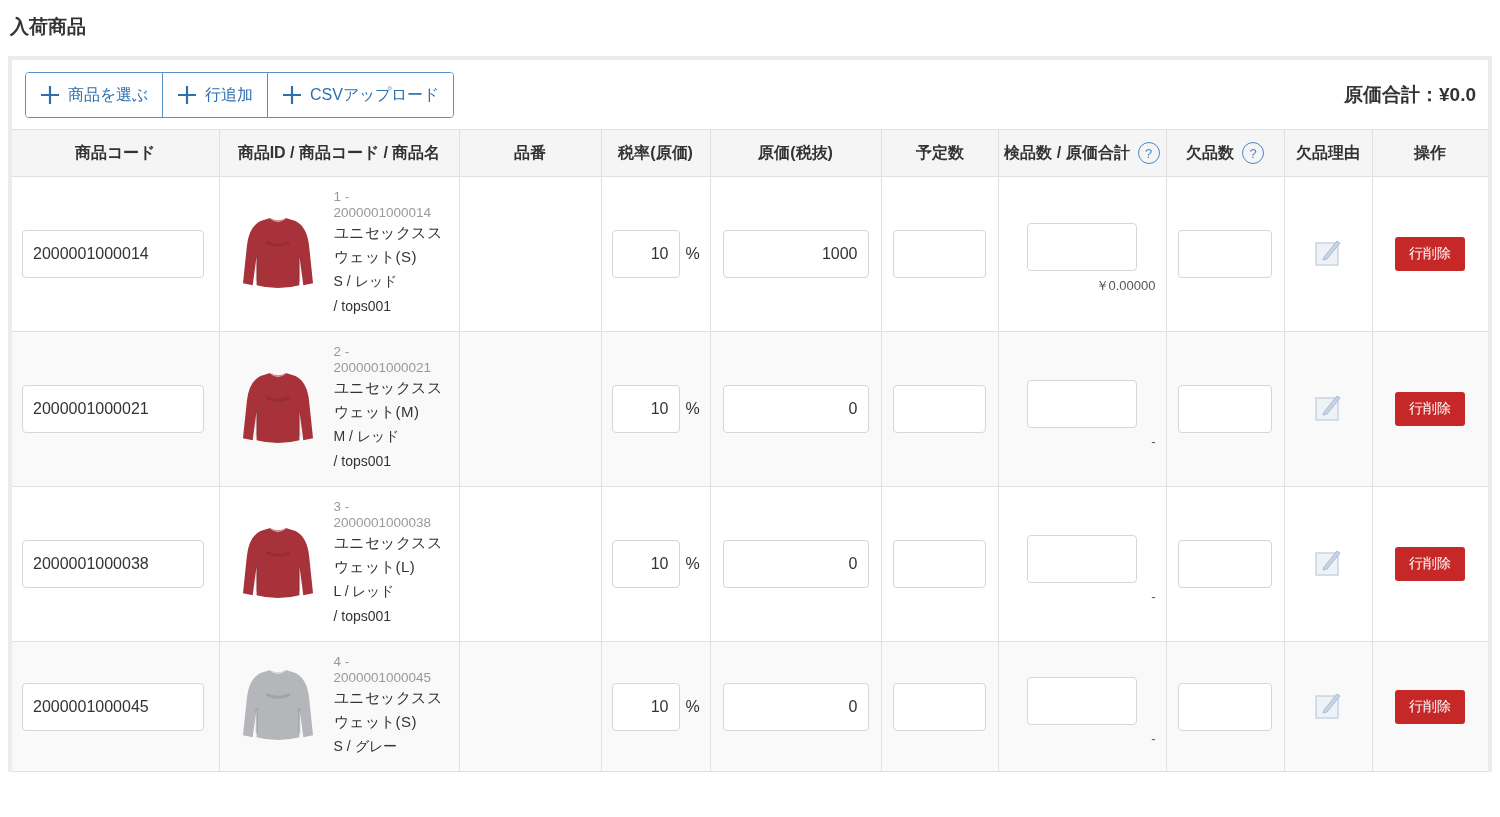 The width and height of the screenshot is (1500, 817). I want to click on header-label: 商品コード, so click(115, 152).